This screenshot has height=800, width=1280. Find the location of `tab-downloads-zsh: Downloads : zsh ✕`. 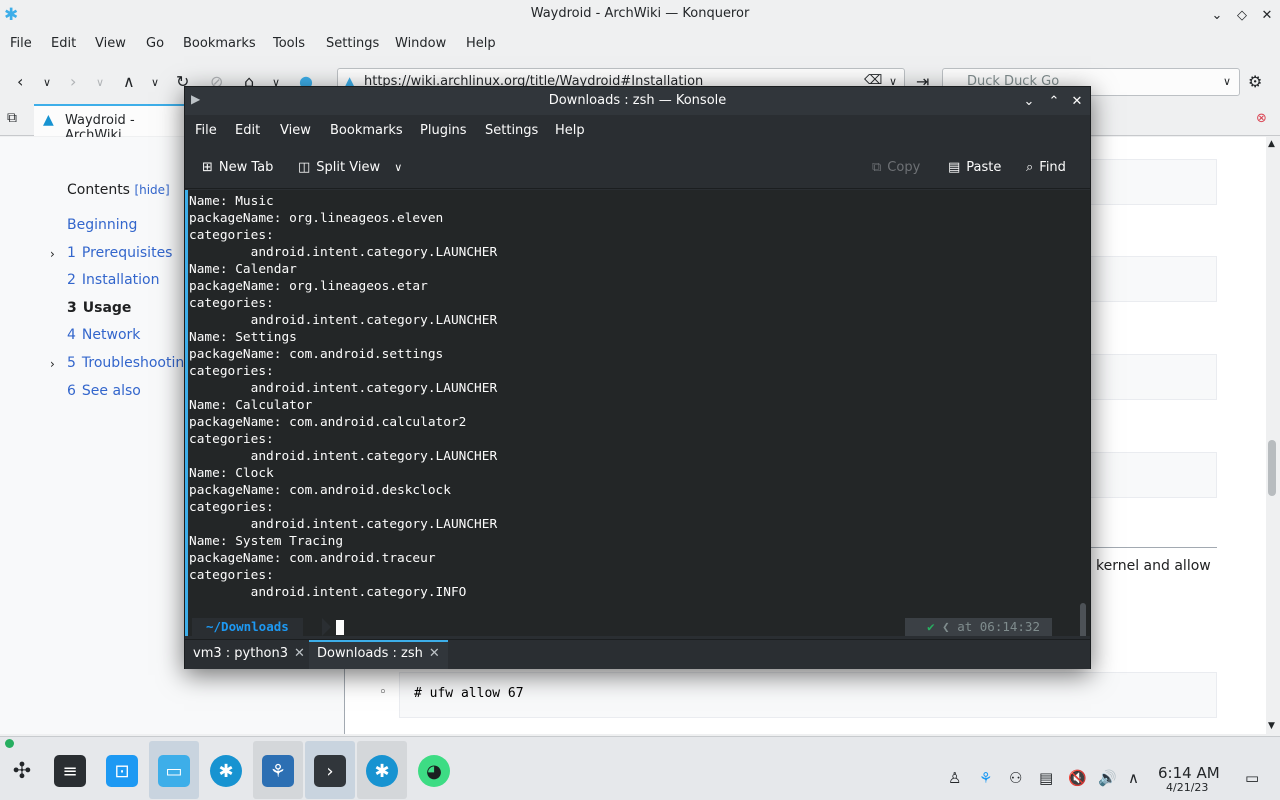

tab-downloads-zsh: Downloads : zsh ✕ is located at coordinates (378, 654).